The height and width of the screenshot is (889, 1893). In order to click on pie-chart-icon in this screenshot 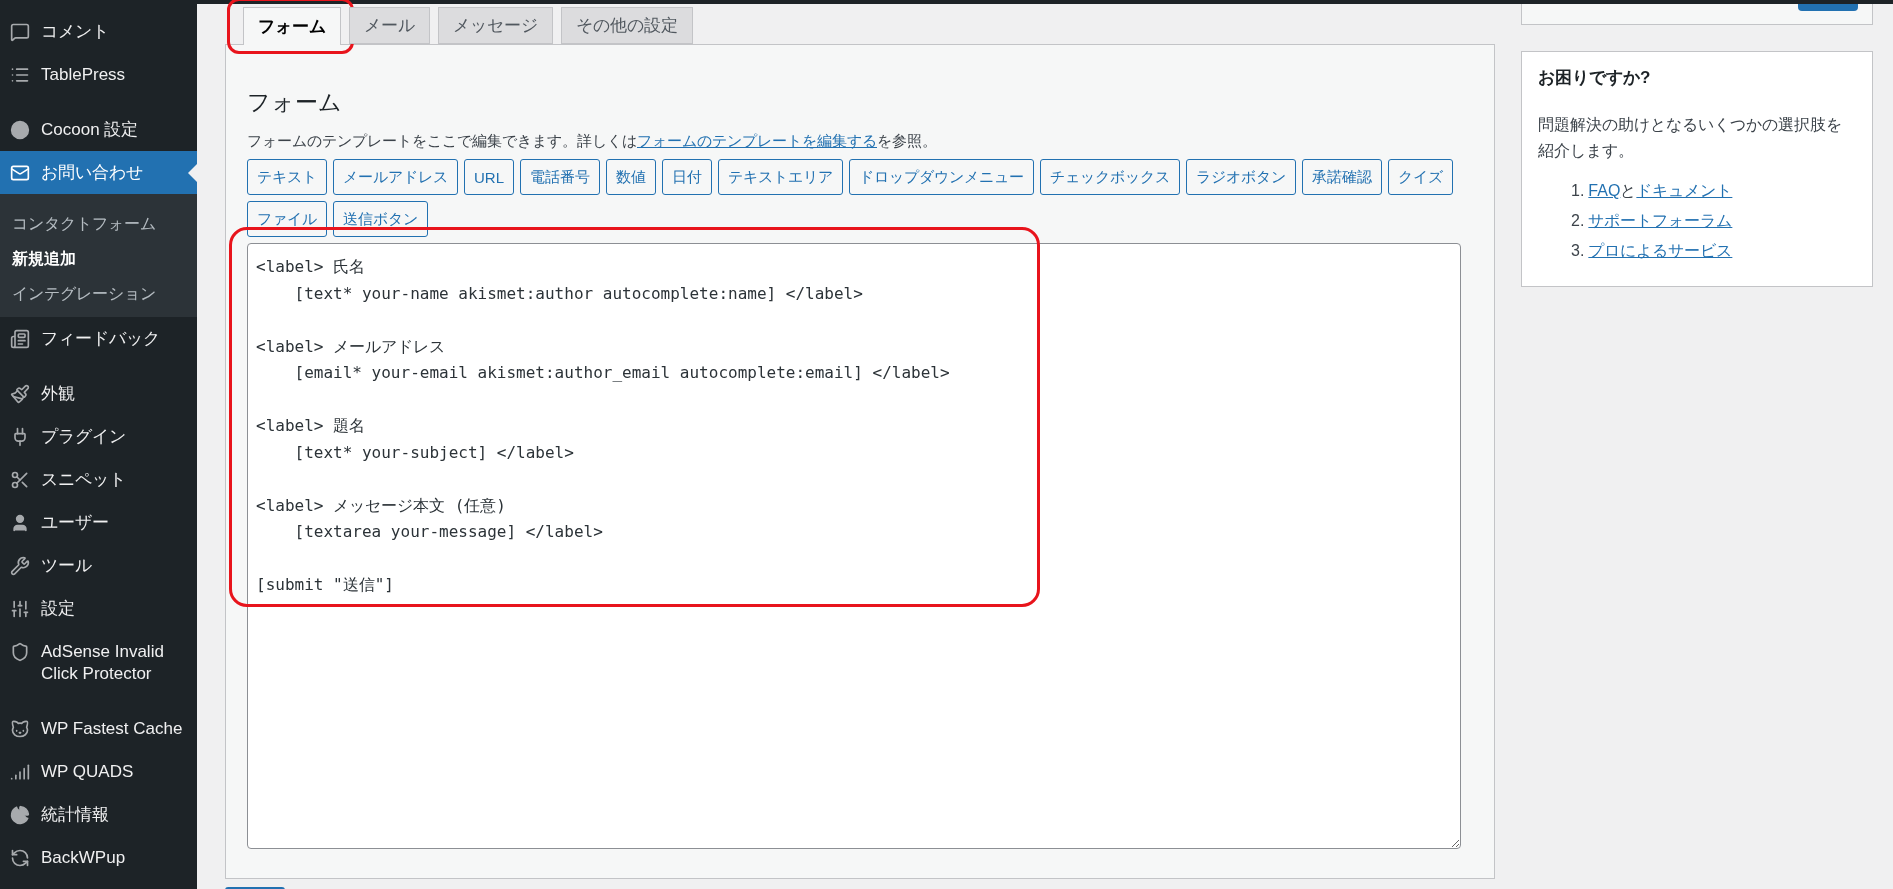, I will do `click(20, 814)`.